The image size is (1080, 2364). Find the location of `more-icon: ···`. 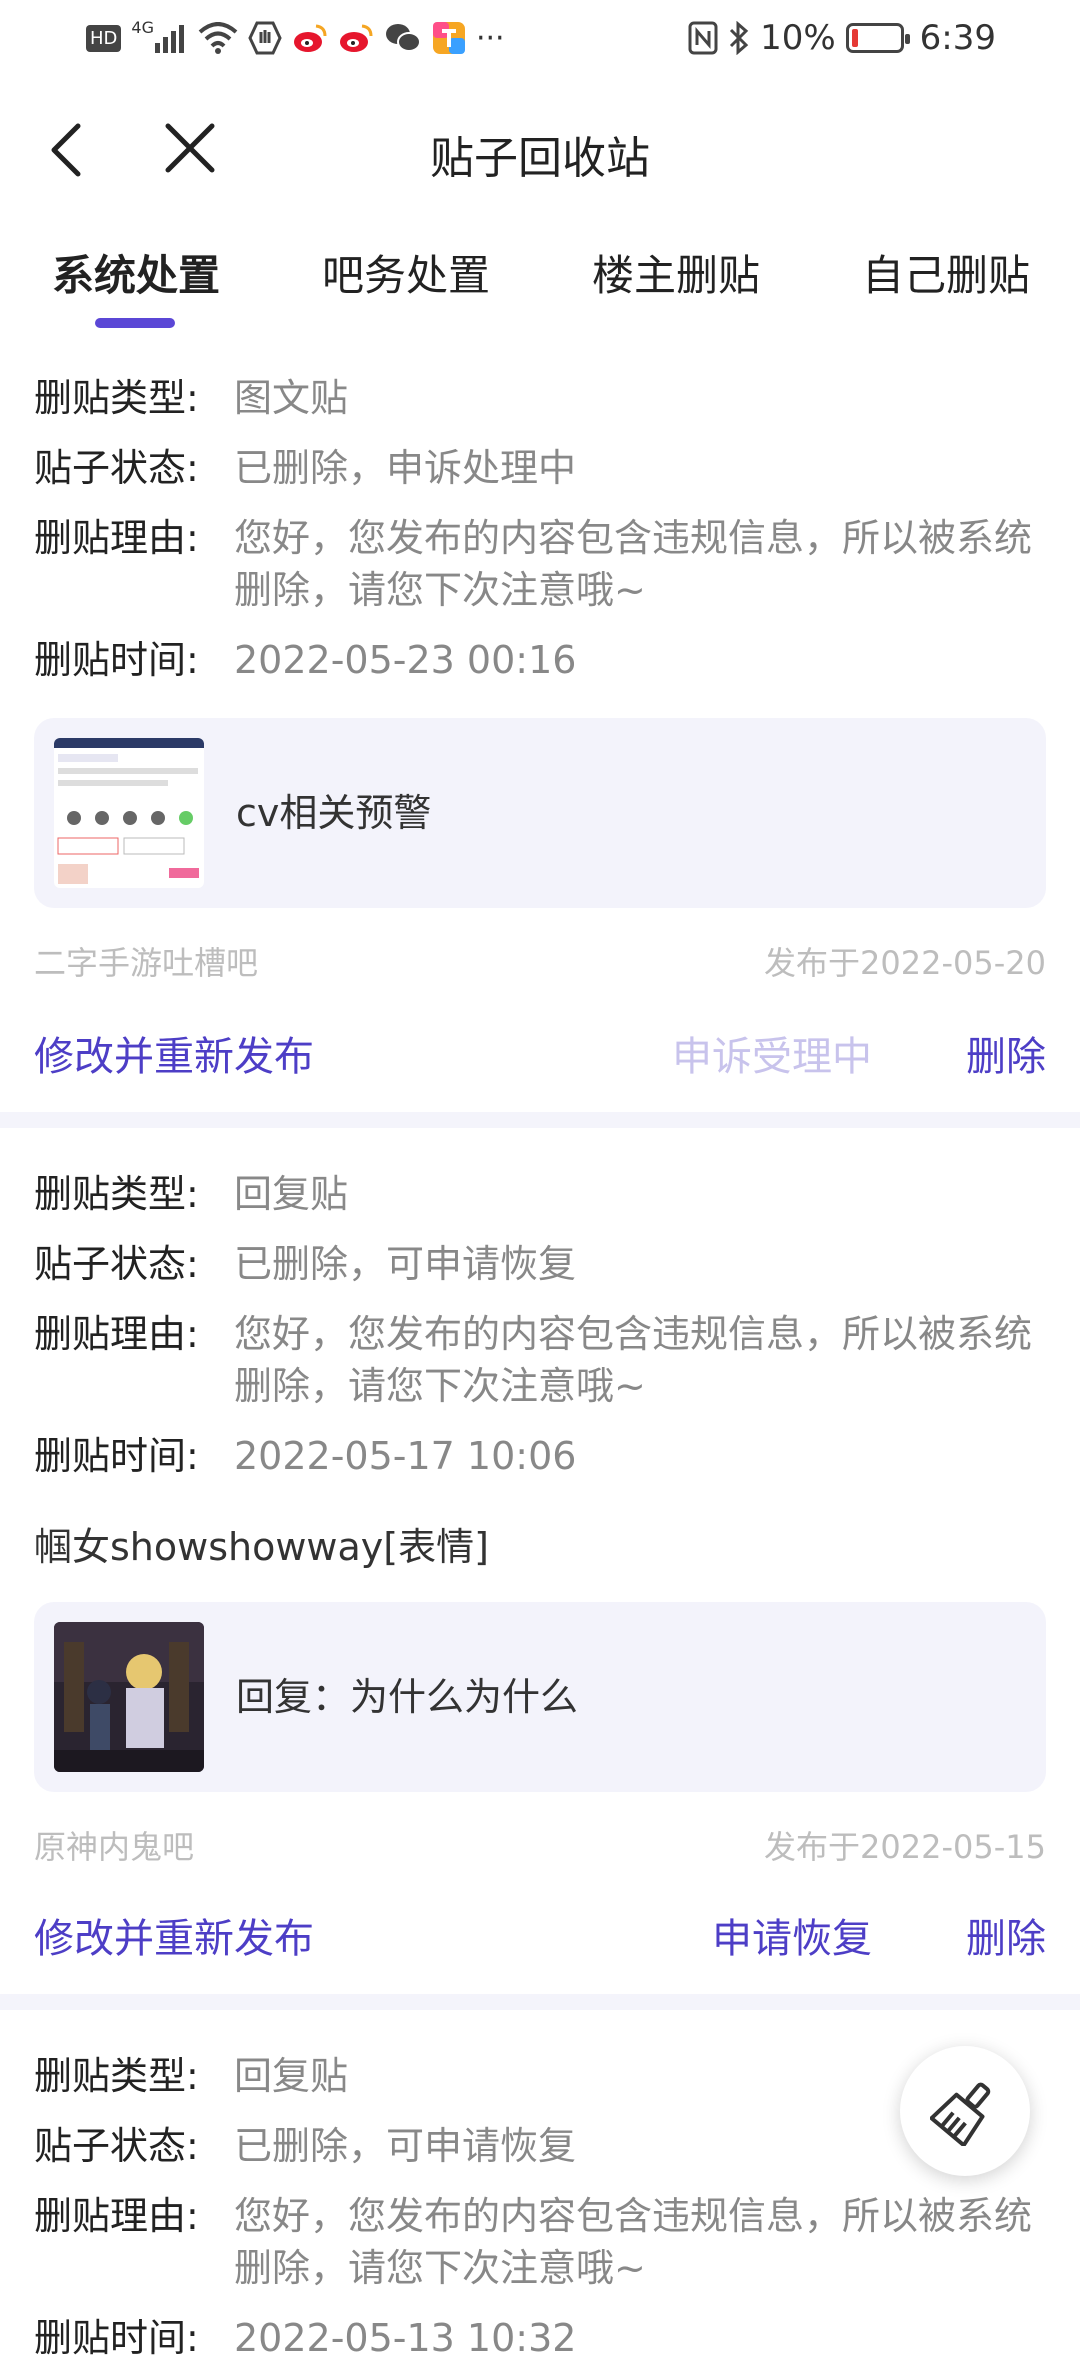

more-icon: ··· is located at coordinates (490, 38).